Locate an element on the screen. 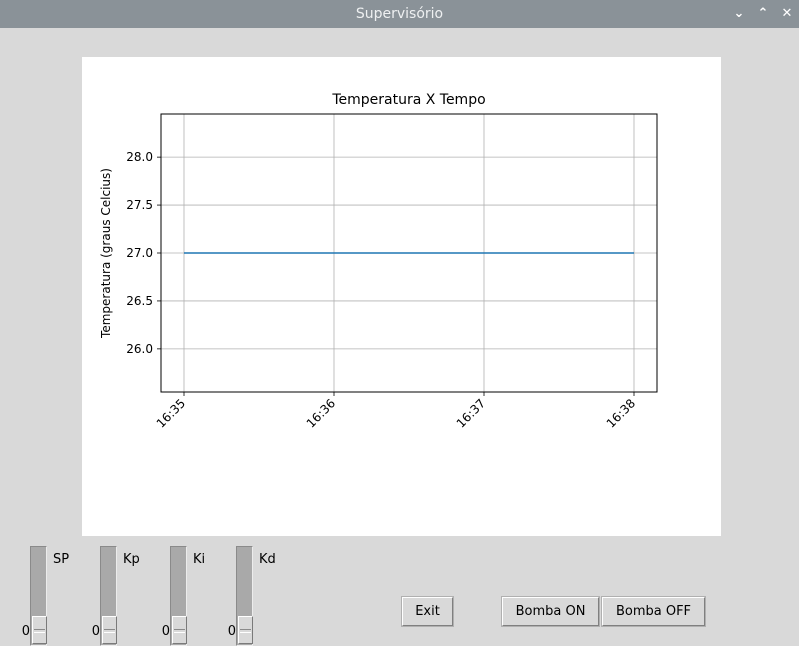 This screenshot has width=799, height=646. maximize-icon: ⌃ is located at coordinates (763, 14).